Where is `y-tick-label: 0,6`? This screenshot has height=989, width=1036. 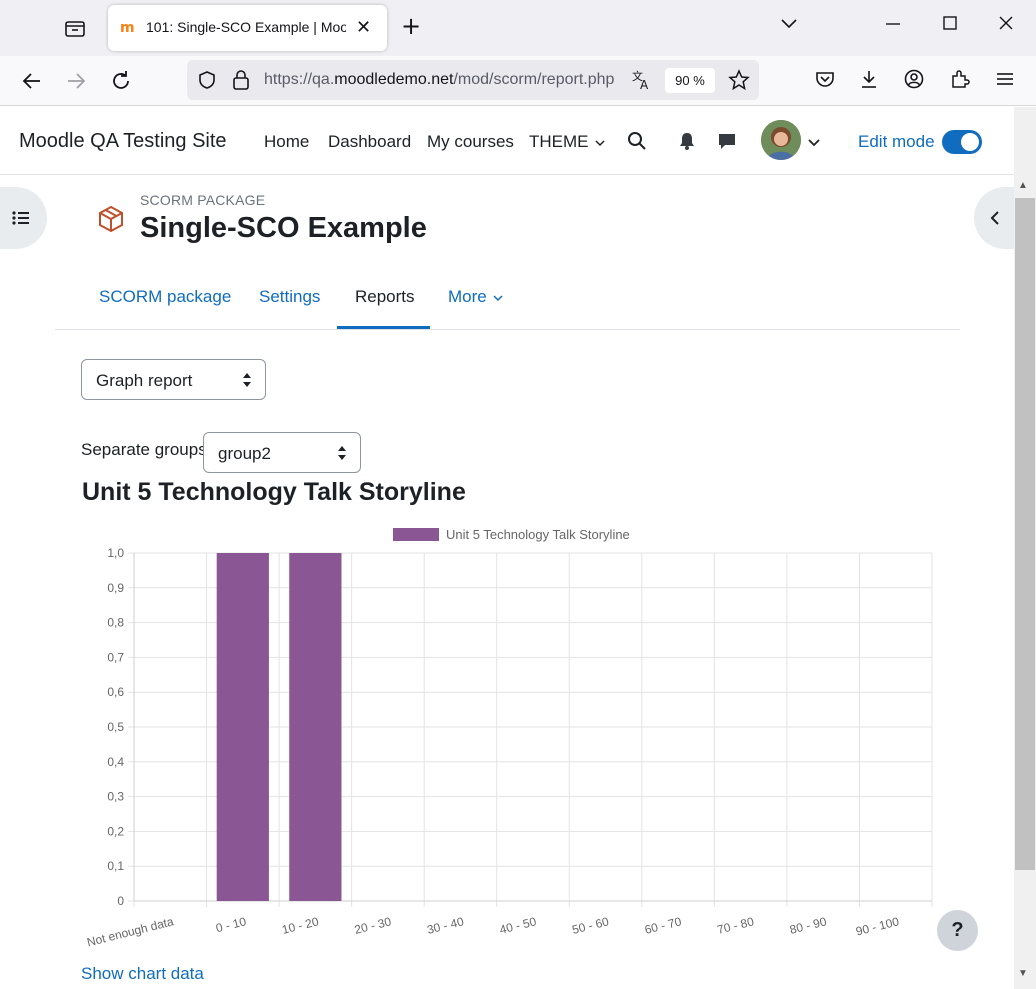
y-tick-label: 0,6 is located at coordinates (115, 692).